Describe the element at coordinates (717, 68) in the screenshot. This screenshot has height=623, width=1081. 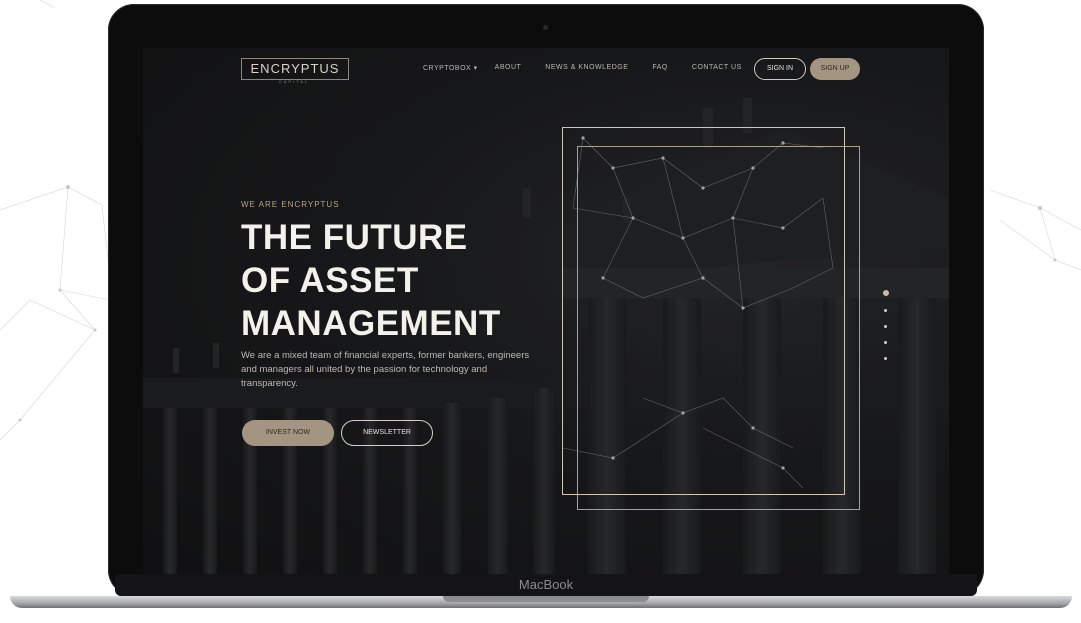
I see `nav-item-contact-us: CONTACT US` at that location.